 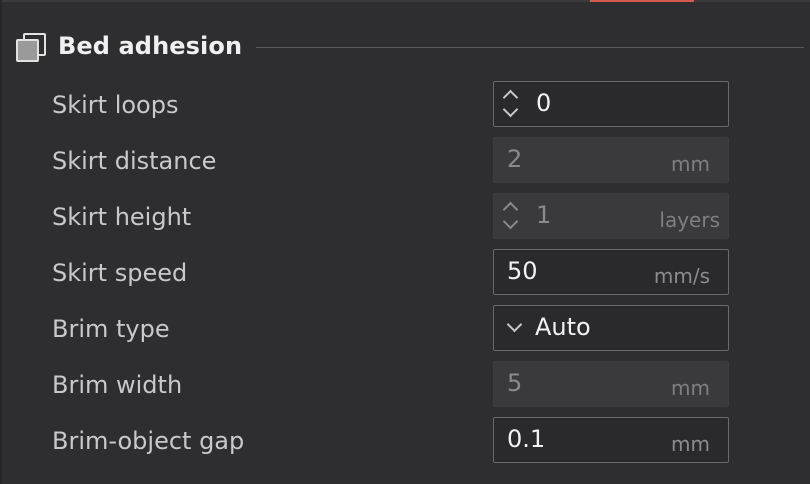 I want to click on skirt-distance-input: 2 mm, so click(x=611, y=160).